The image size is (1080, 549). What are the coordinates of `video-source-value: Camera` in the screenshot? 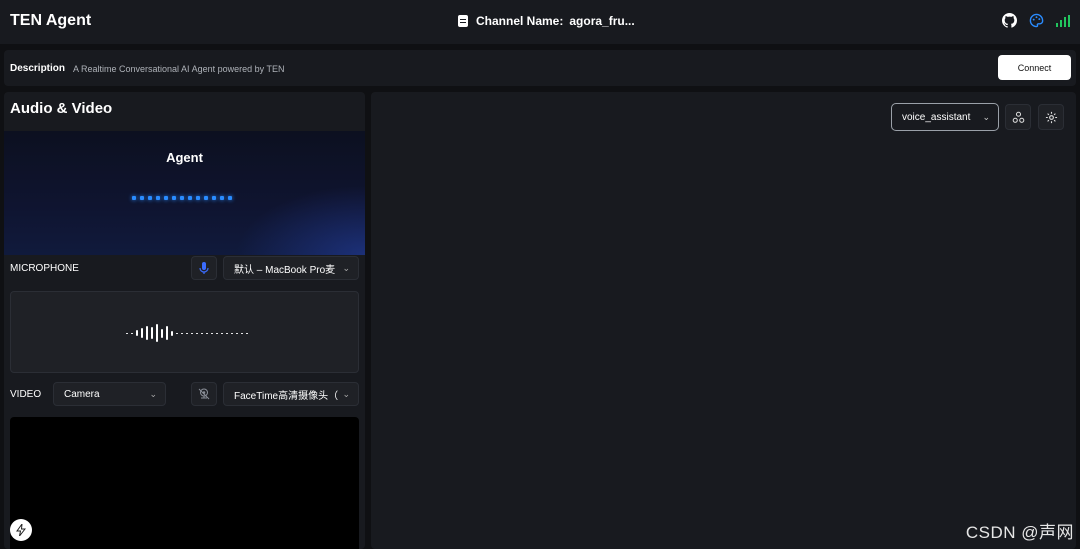 It's located at (82, 394).